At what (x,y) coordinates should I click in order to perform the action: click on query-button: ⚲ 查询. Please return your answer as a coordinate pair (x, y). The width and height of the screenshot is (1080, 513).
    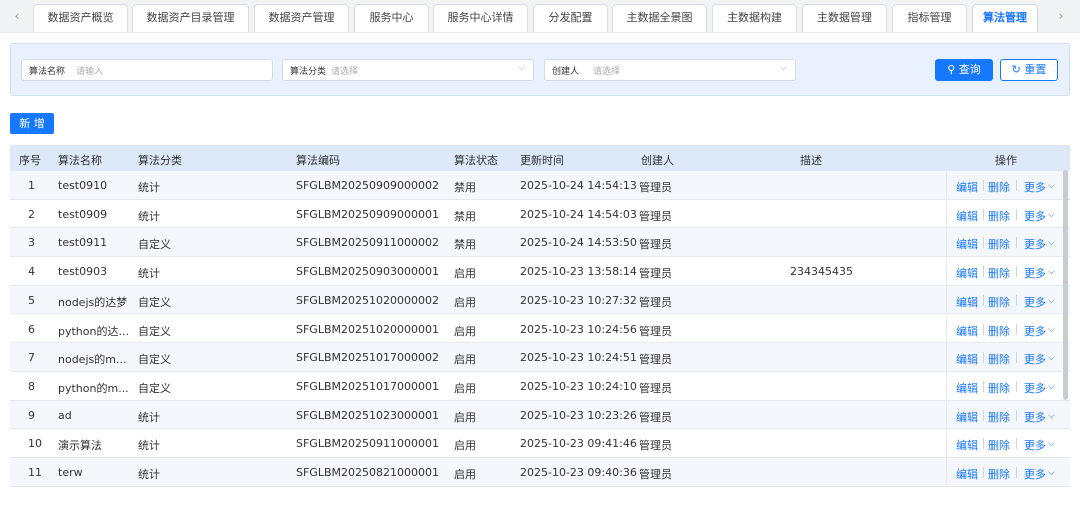
    Looking at the image, I should click on (964, 70).